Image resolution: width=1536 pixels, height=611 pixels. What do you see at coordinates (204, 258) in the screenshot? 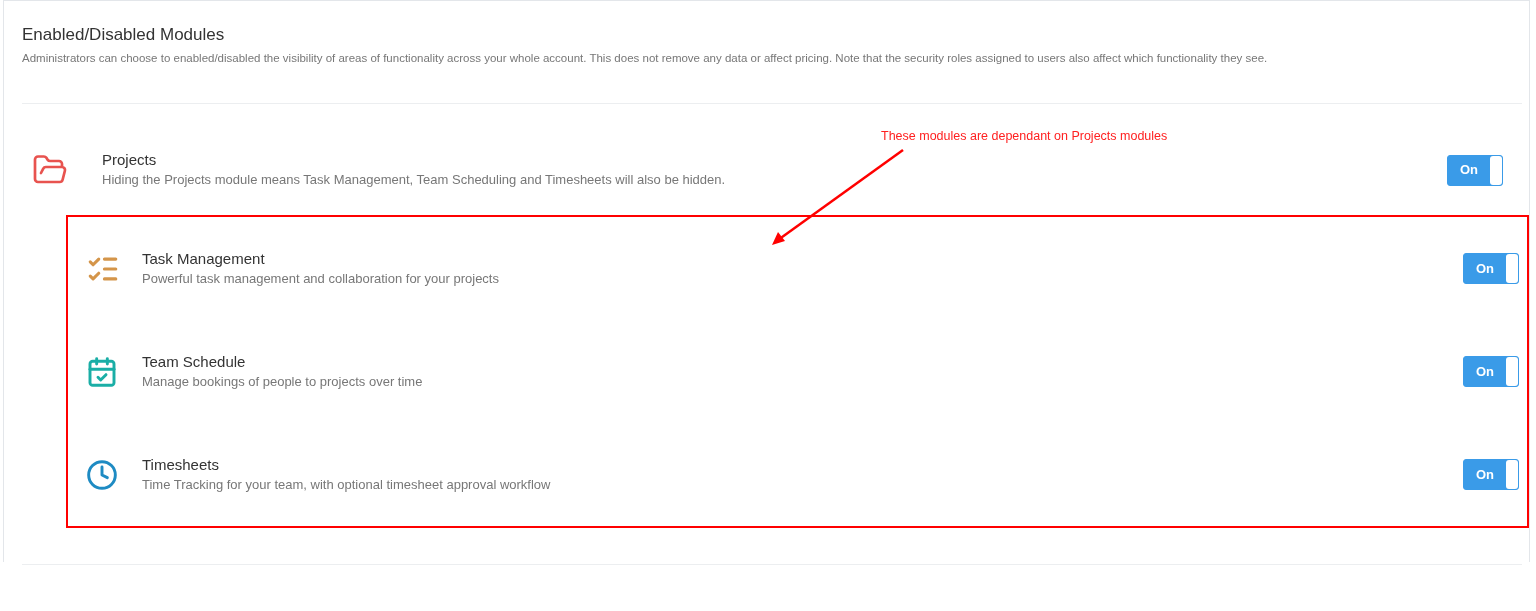
I see `module-name: Task Management` at bounding box center [204, 258].